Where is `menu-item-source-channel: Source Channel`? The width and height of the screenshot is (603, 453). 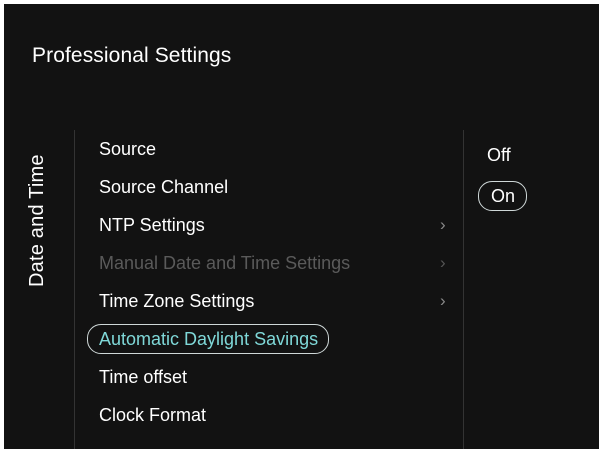
menu-item-source-channel: Source Channel is located at coordinates (269, 187).